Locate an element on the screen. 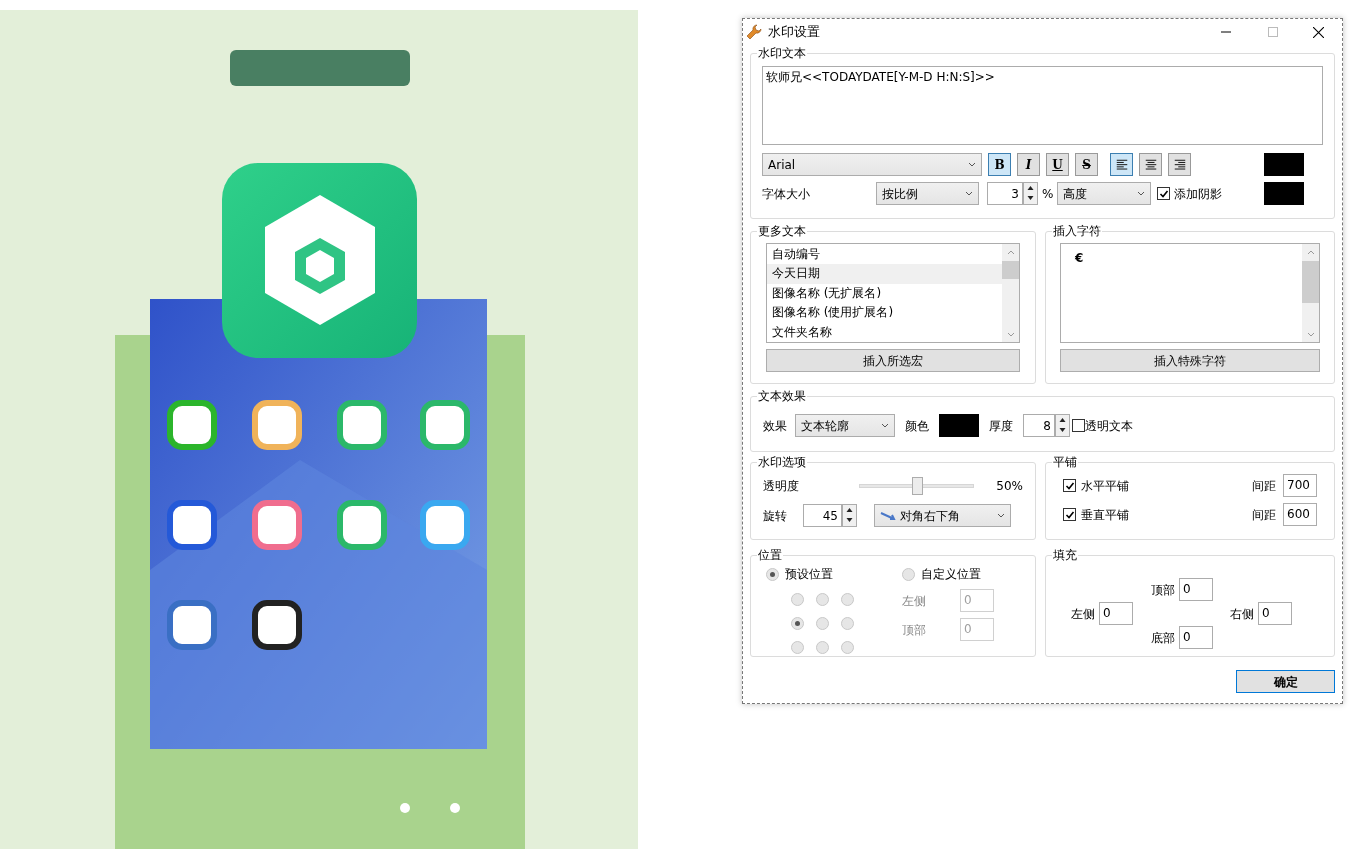  list-item: 图像名称 (无扩展名) is located at coordinates (884, 293).